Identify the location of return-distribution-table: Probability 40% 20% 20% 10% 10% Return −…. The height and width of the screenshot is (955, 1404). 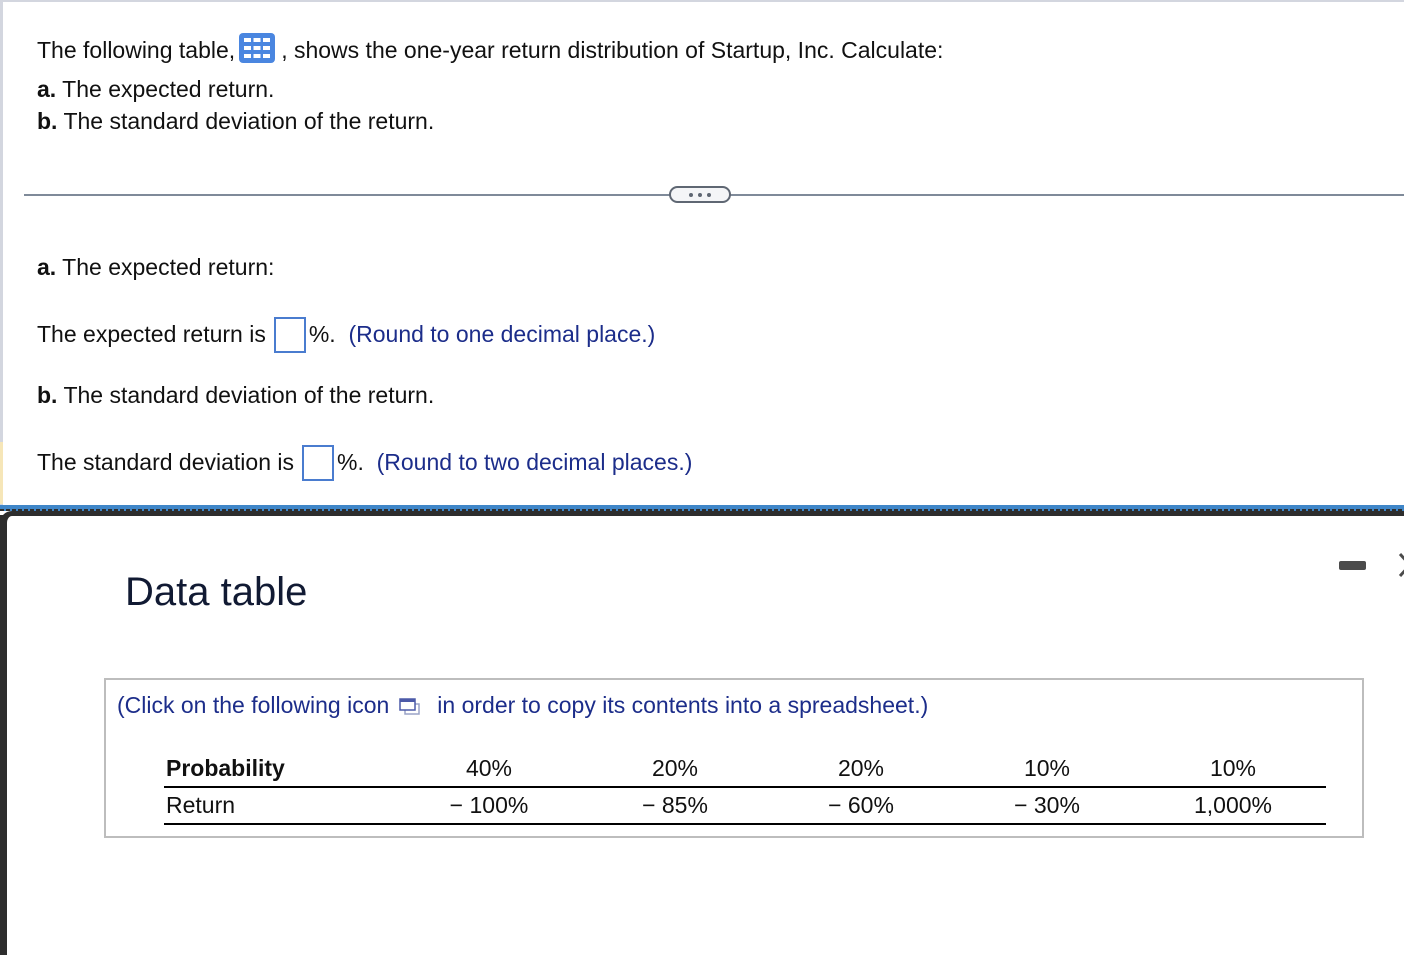
(745, 788).